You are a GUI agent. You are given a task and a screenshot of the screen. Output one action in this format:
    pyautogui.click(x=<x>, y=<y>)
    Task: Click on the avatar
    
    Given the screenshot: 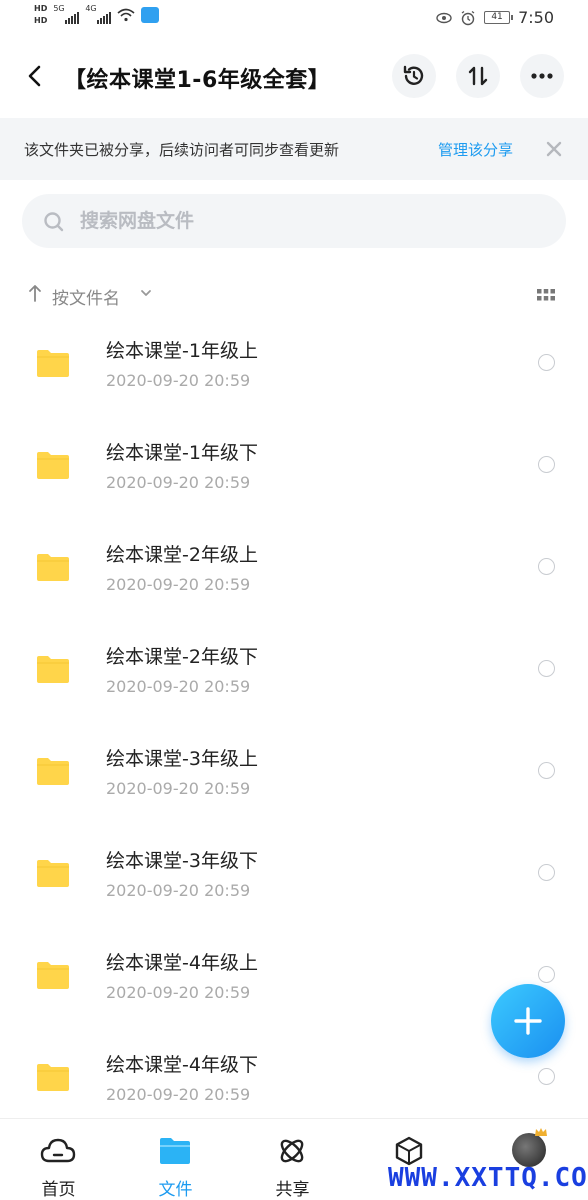 What is the action you would take?
    pyautogui.click(x=529, y=1150)
    